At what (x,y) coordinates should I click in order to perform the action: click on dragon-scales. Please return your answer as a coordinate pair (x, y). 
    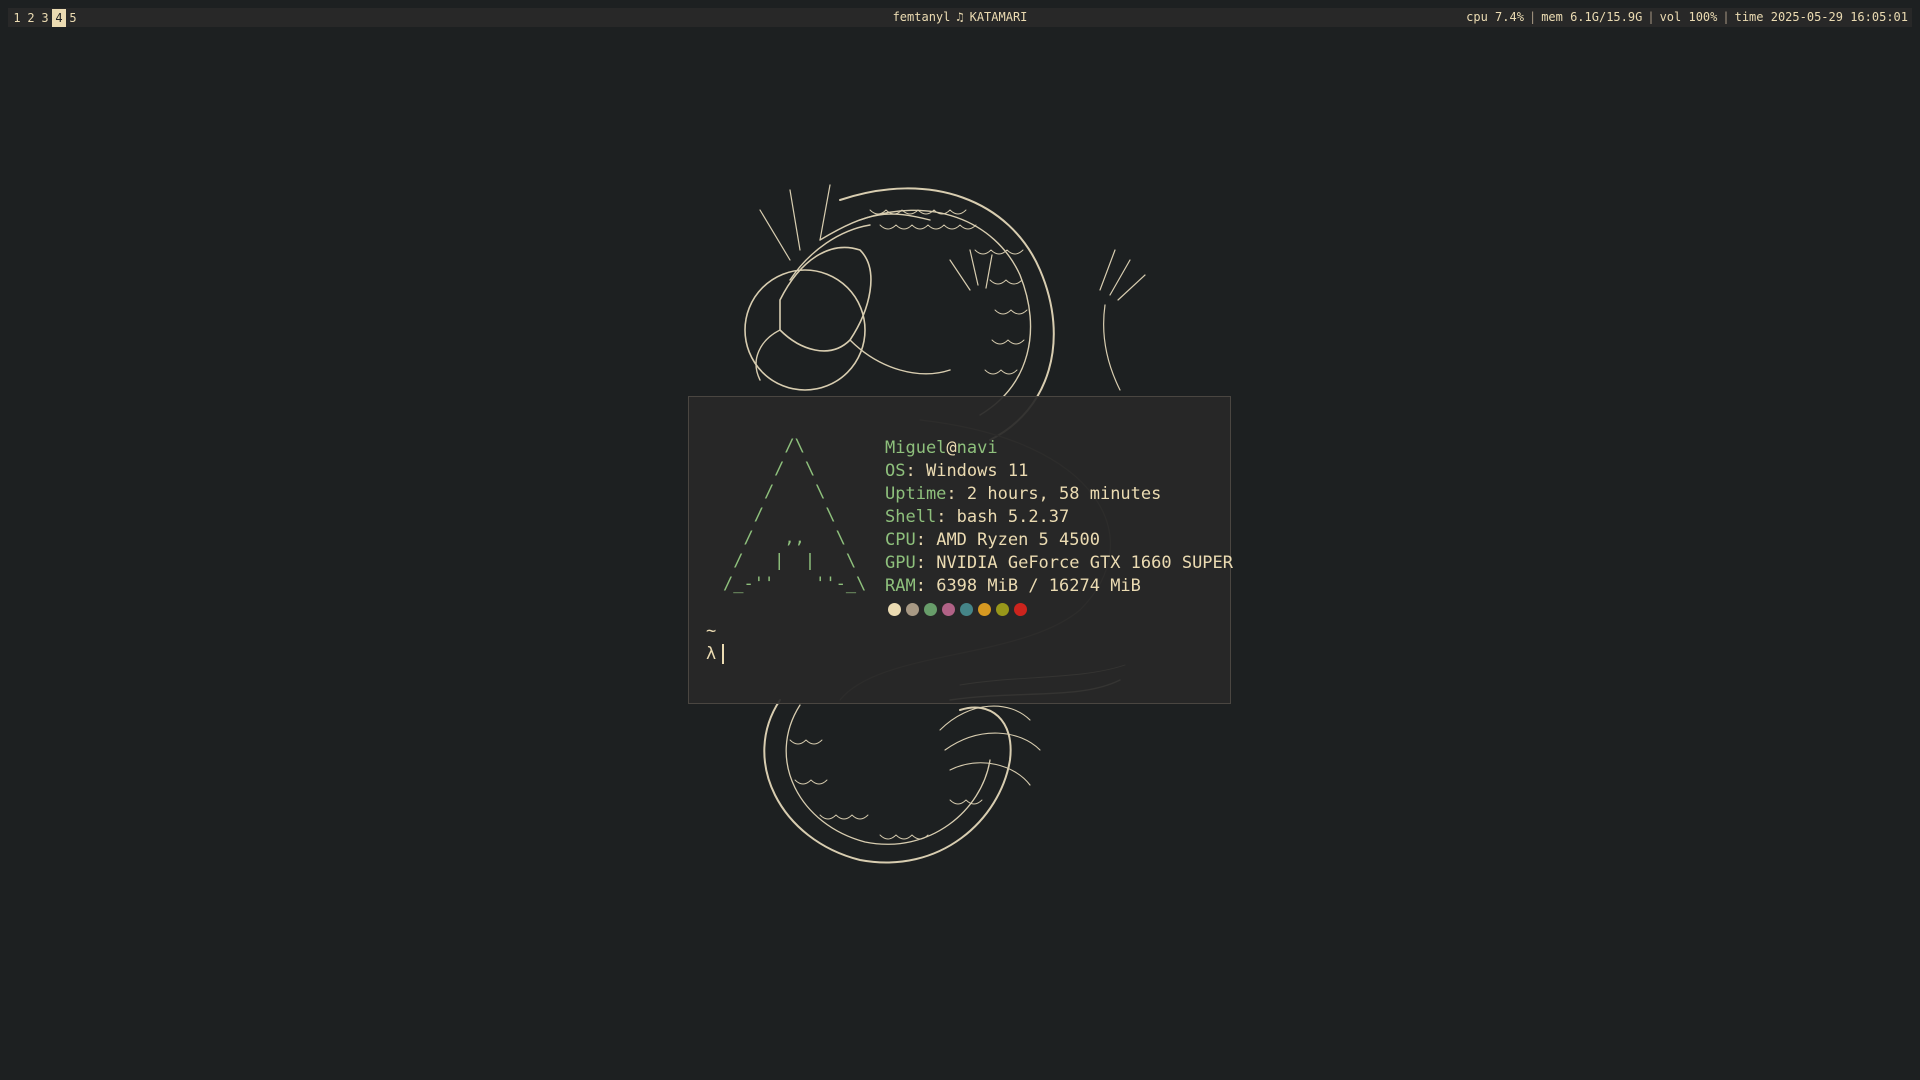
    Looking at the image, I should click on (948, 292).